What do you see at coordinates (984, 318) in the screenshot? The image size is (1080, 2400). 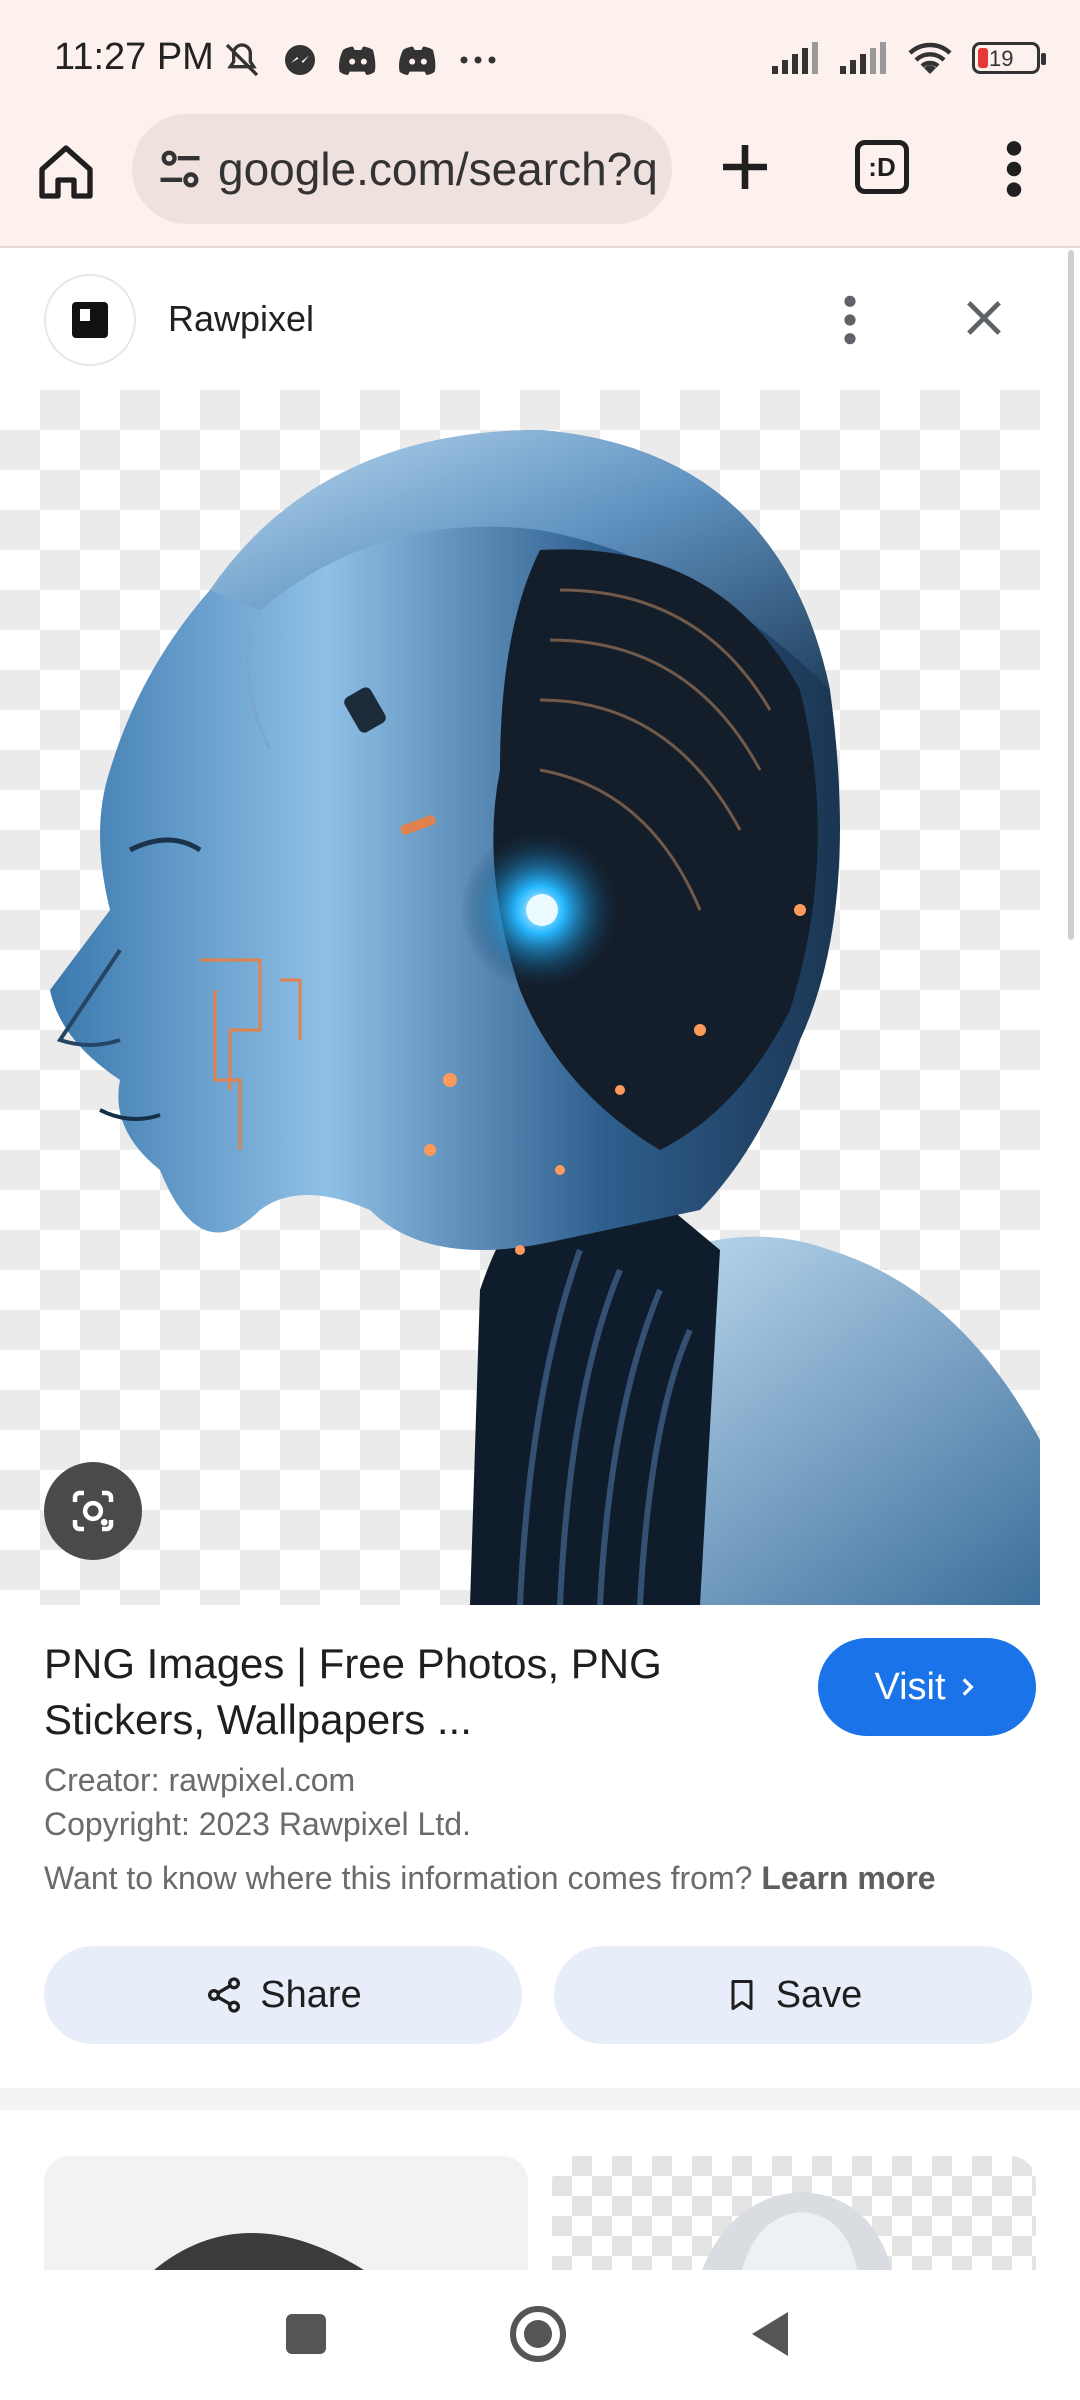 I see `close-icon` at bounding box center [984, 318].